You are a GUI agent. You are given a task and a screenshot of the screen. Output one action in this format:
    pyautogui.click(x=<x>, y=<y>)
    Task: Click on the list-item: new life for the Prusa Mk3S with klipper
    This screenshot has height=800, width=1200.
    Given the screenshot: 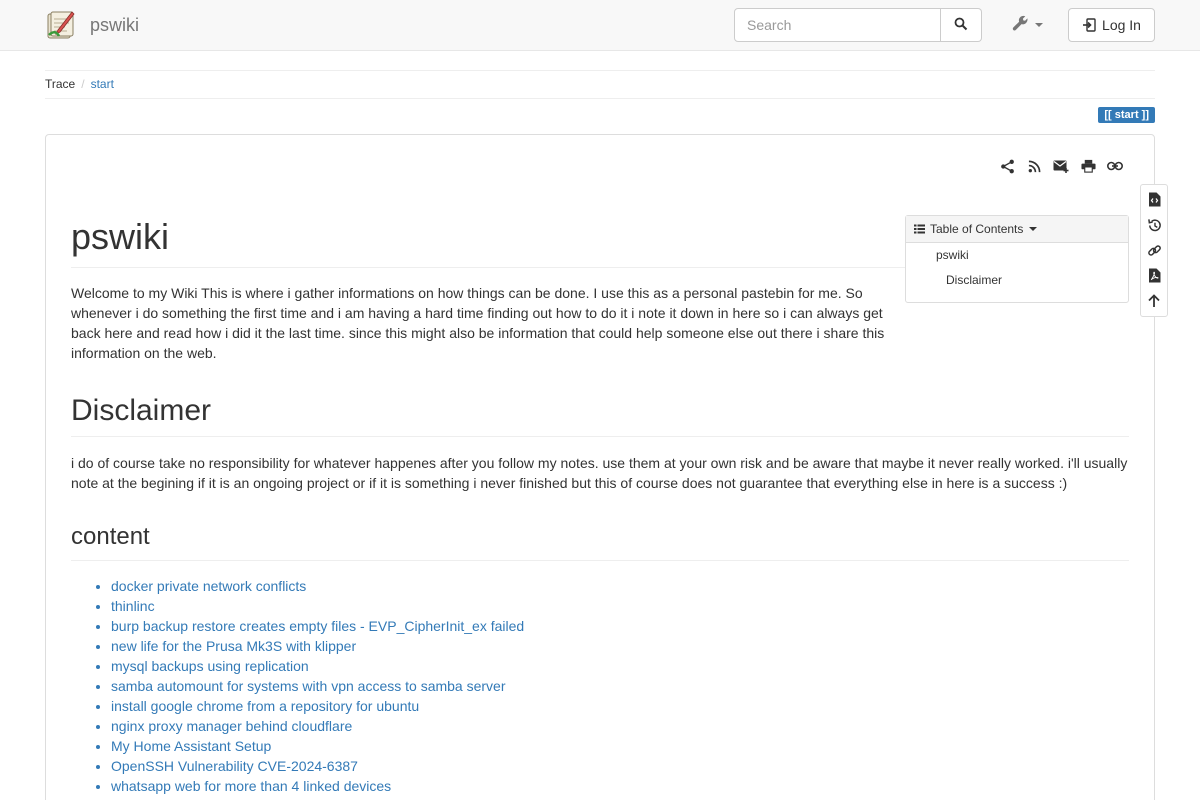 What is the action you would take?
    pyautogui.click(x=317, y=646)
    